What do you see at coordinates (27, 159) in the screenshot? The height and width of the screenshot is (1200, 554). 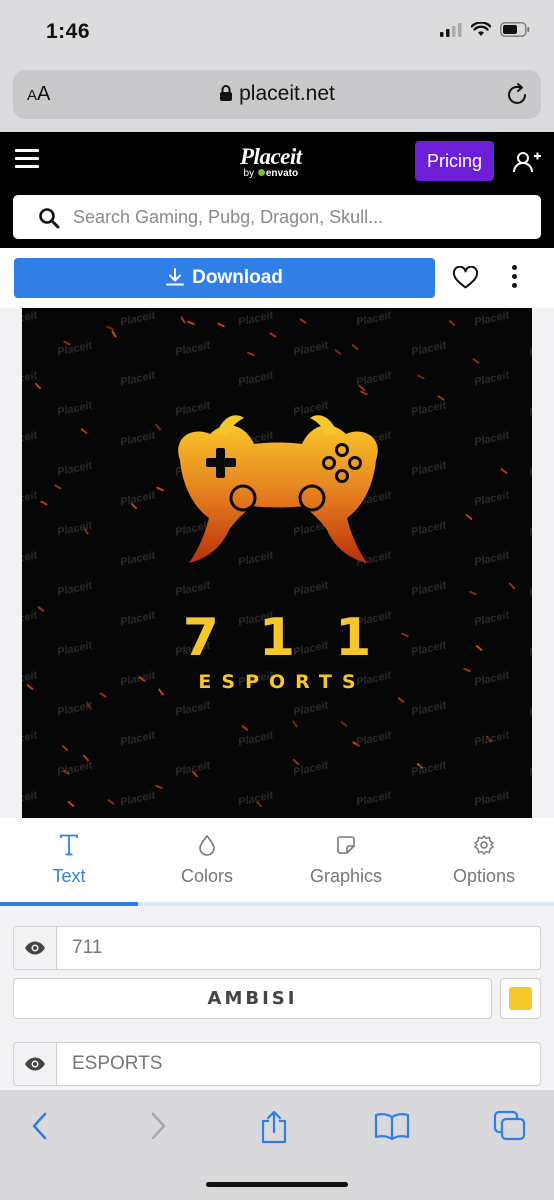 I see `hamburger-menu-icon` at bounding box center [27, 159].